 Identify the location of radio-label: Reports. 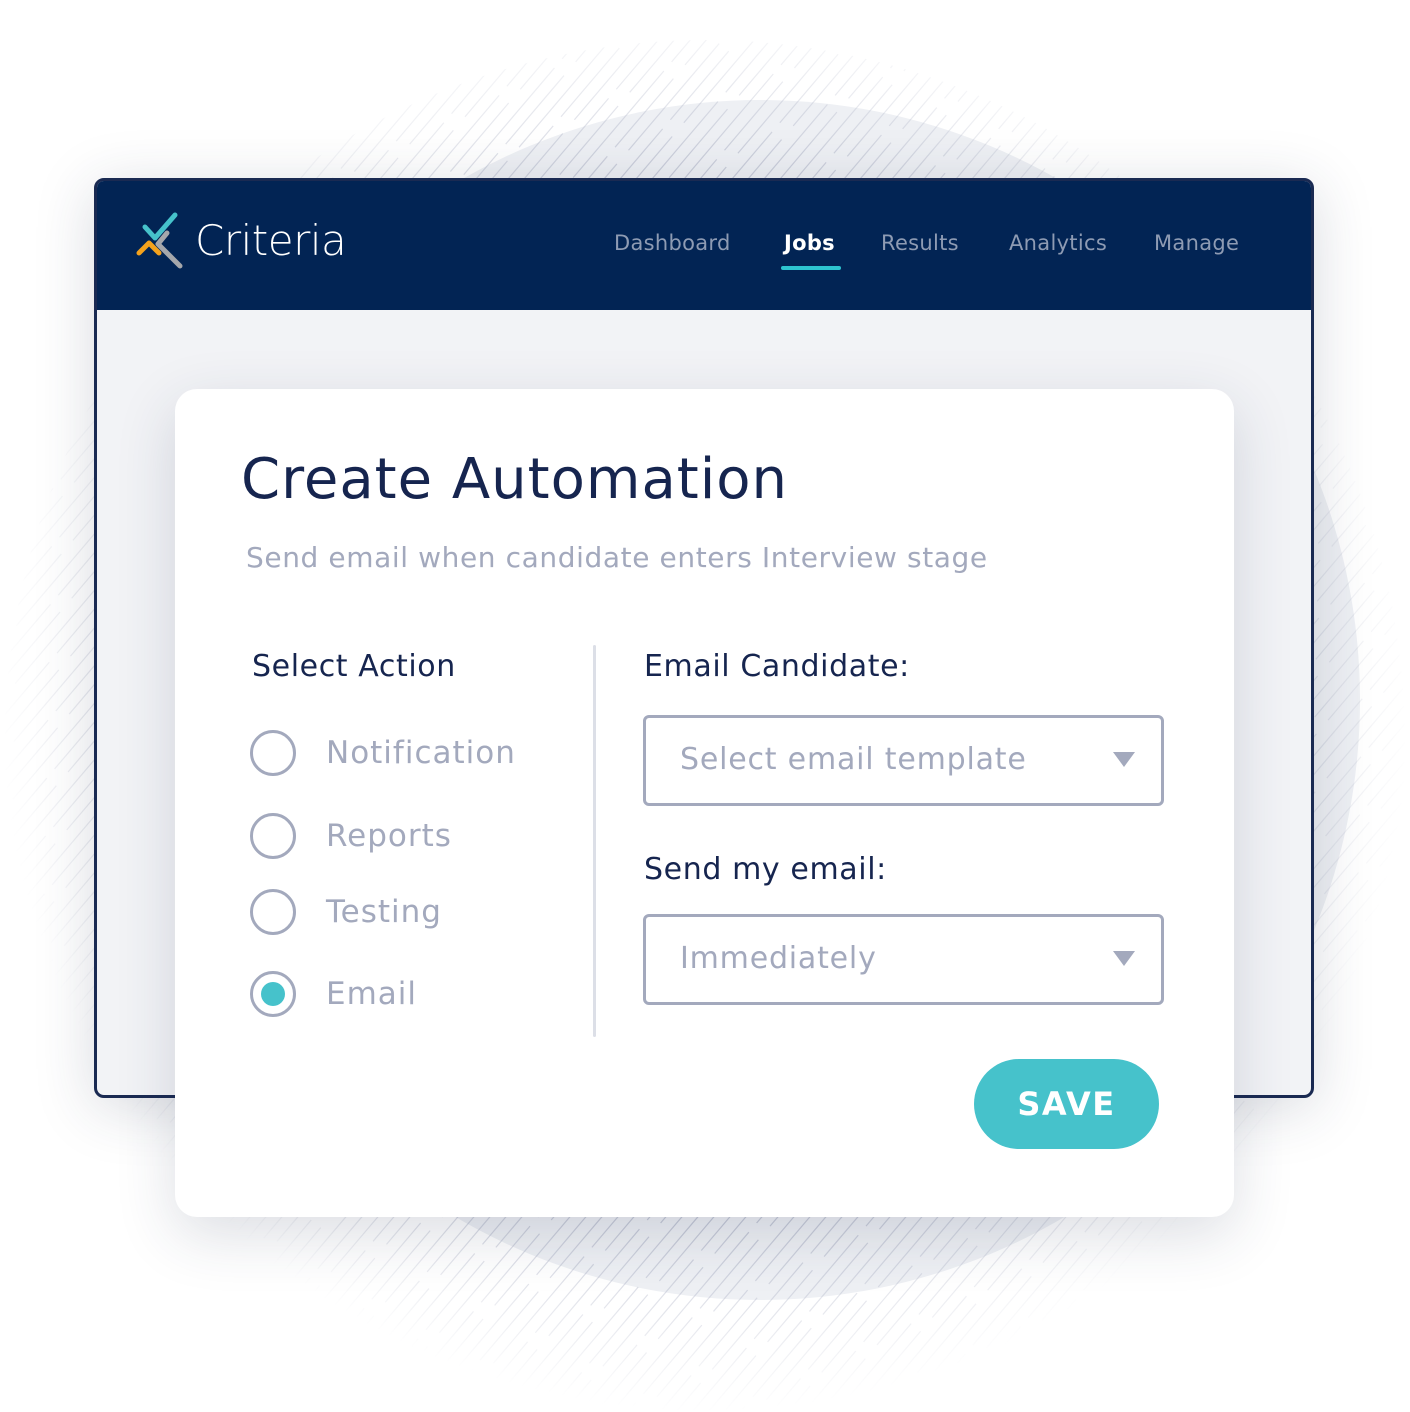
(389, 836).